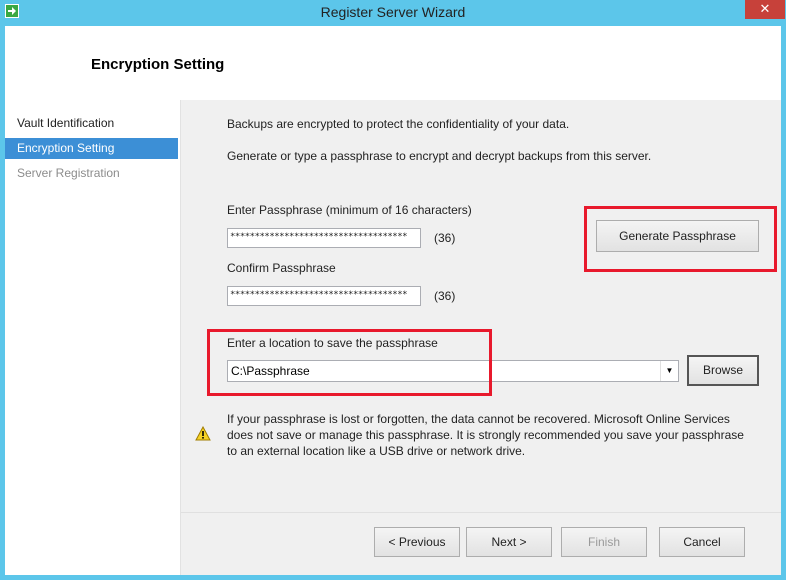 The width and height of the screenshot is (786, 580). Describe the element at coordinates (765, 9) in the screenshot. I see `close-button: ✕` at that location.